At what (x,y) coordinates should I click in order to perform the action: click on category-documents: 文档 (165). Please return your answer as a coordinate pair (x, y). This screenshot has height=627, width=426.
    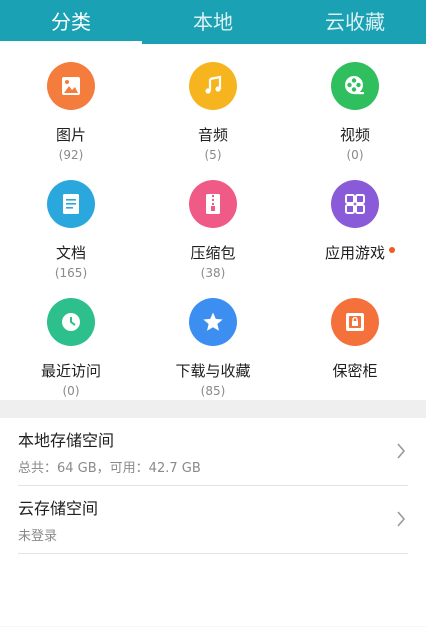
    Looking at the image, I should click on (71, 239).